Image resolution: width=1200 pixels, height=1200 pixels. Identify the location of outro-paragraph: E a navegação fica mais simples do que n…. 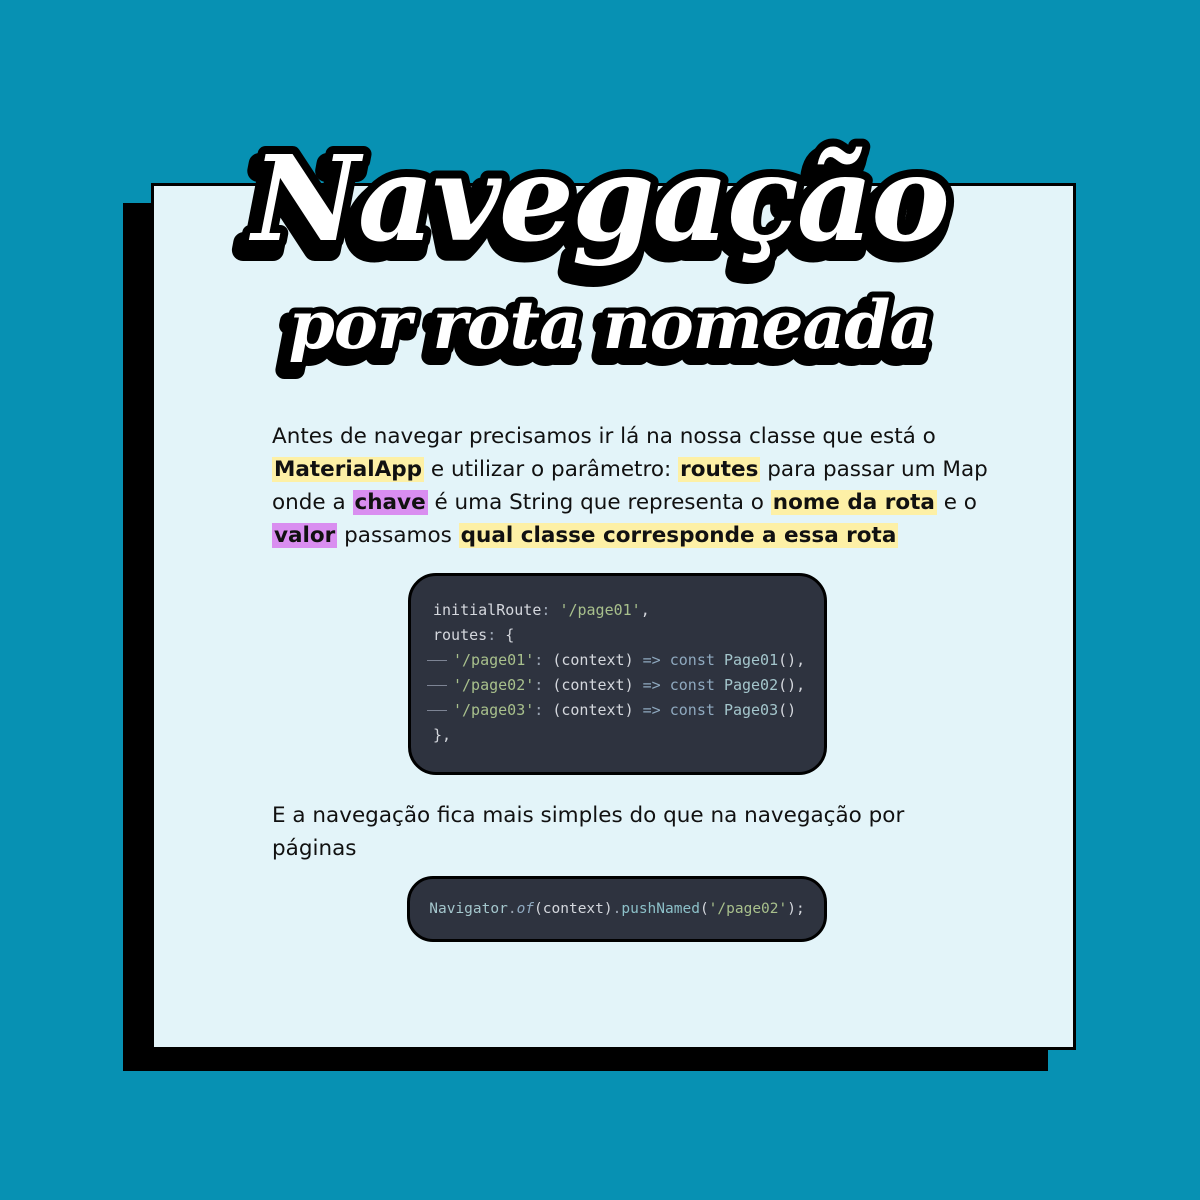
(588, 832).